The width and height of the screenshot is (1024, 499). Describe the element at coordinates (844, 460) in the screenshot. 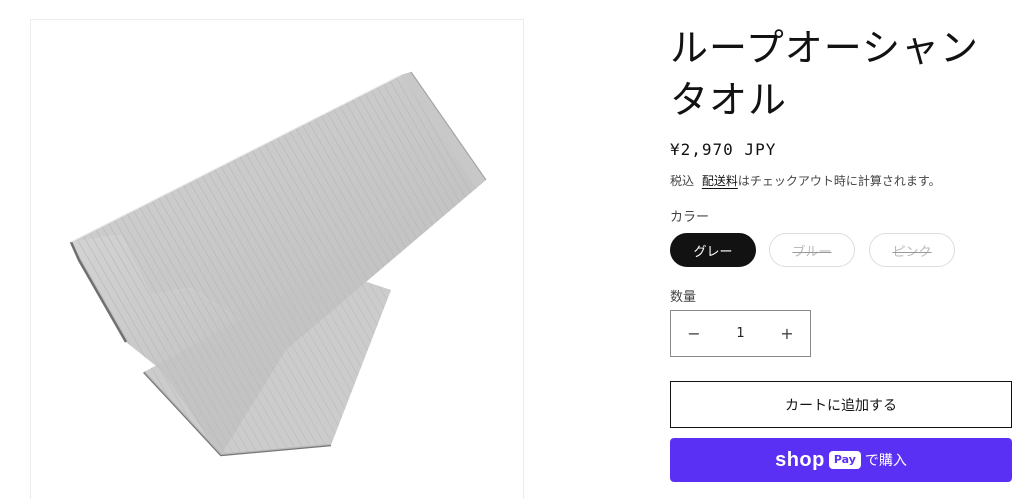

I see `shop-pay-badge: Pay` at that location.